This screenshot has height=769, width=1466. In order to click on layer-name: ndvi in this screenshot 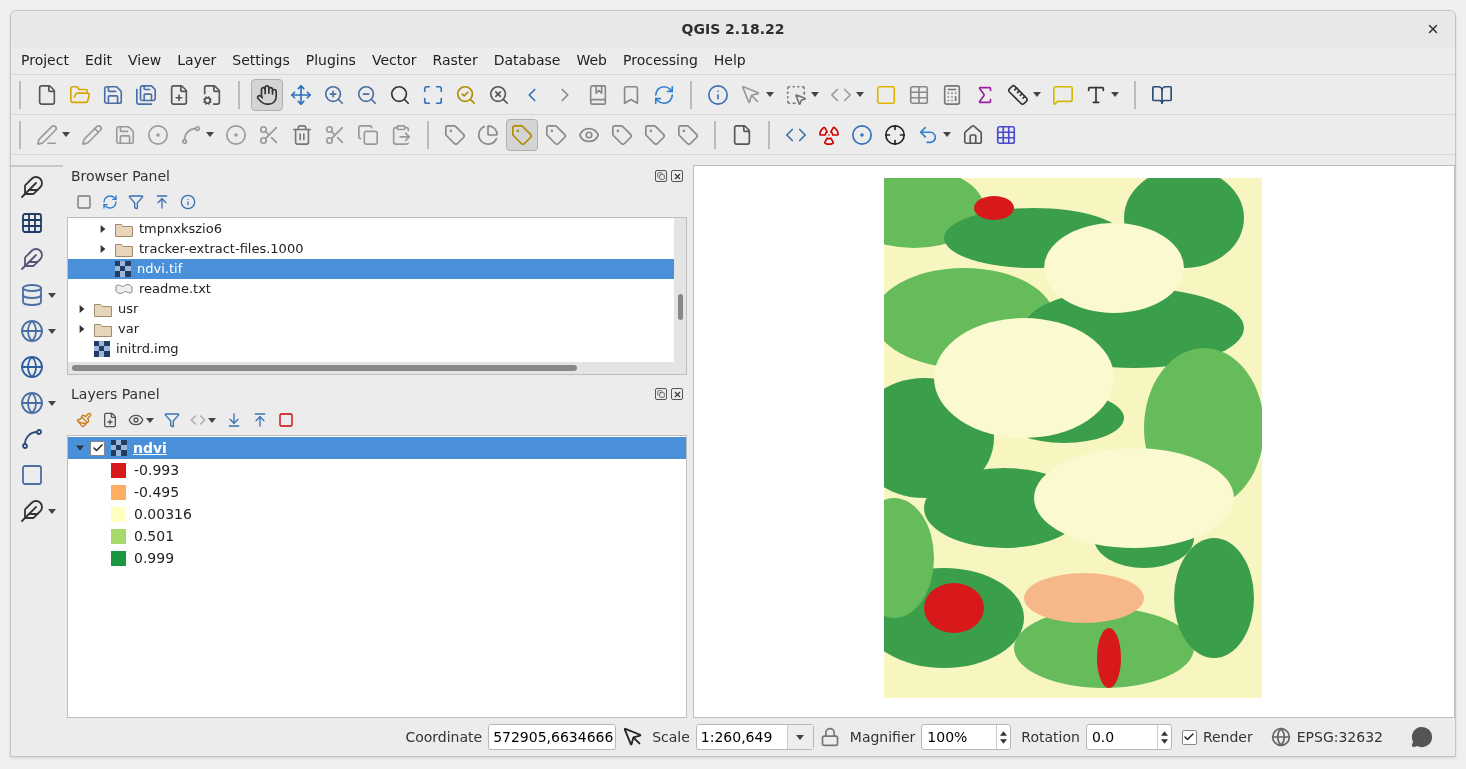, I will do `click(150, 448)`.